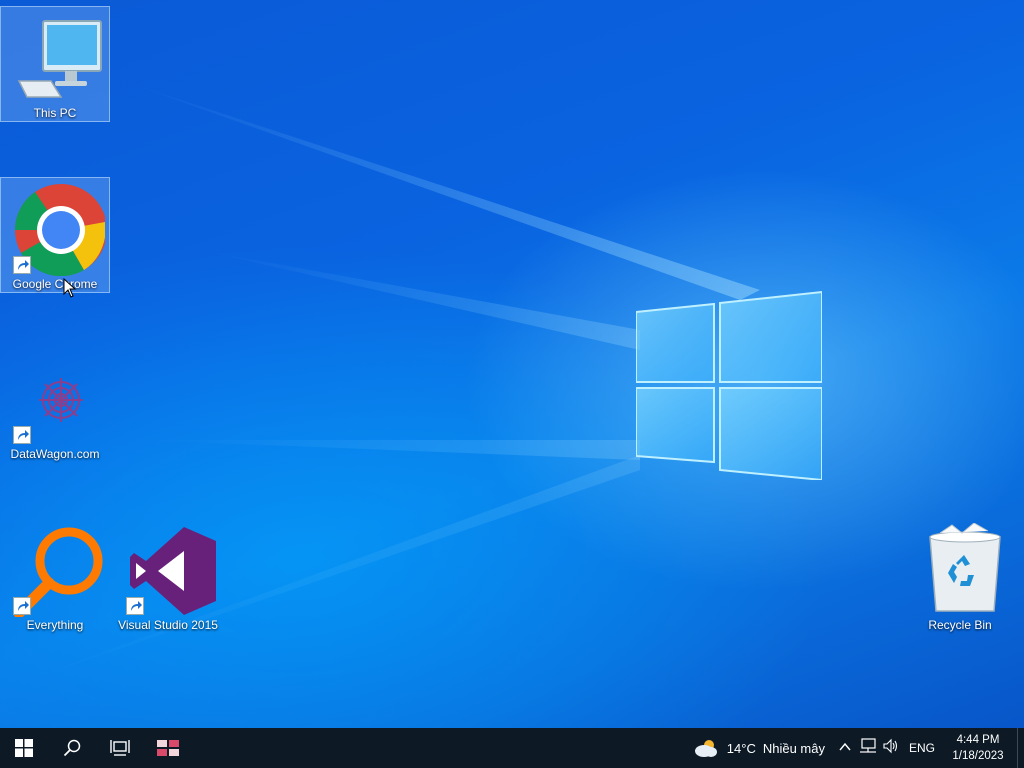 This screenshot has height=768, width=1024. I want to click on task-view-button, so click(120, 748).